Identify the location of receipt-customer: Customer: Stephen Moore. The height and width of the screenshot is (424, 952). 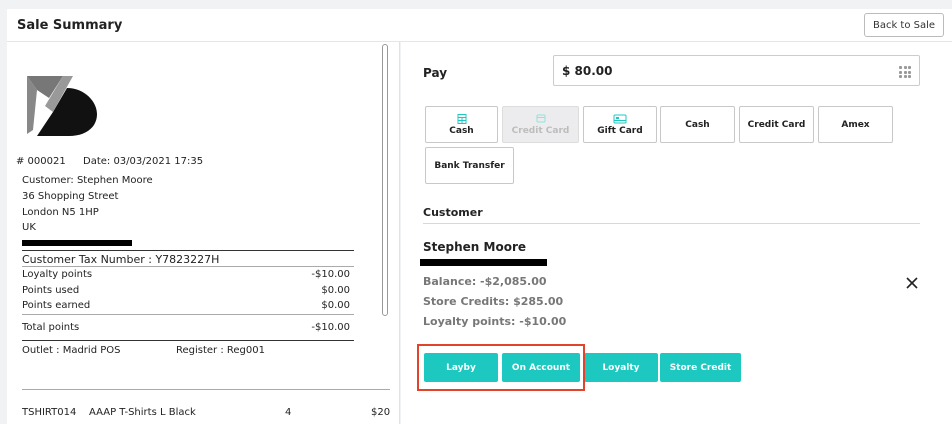
(87, 180).